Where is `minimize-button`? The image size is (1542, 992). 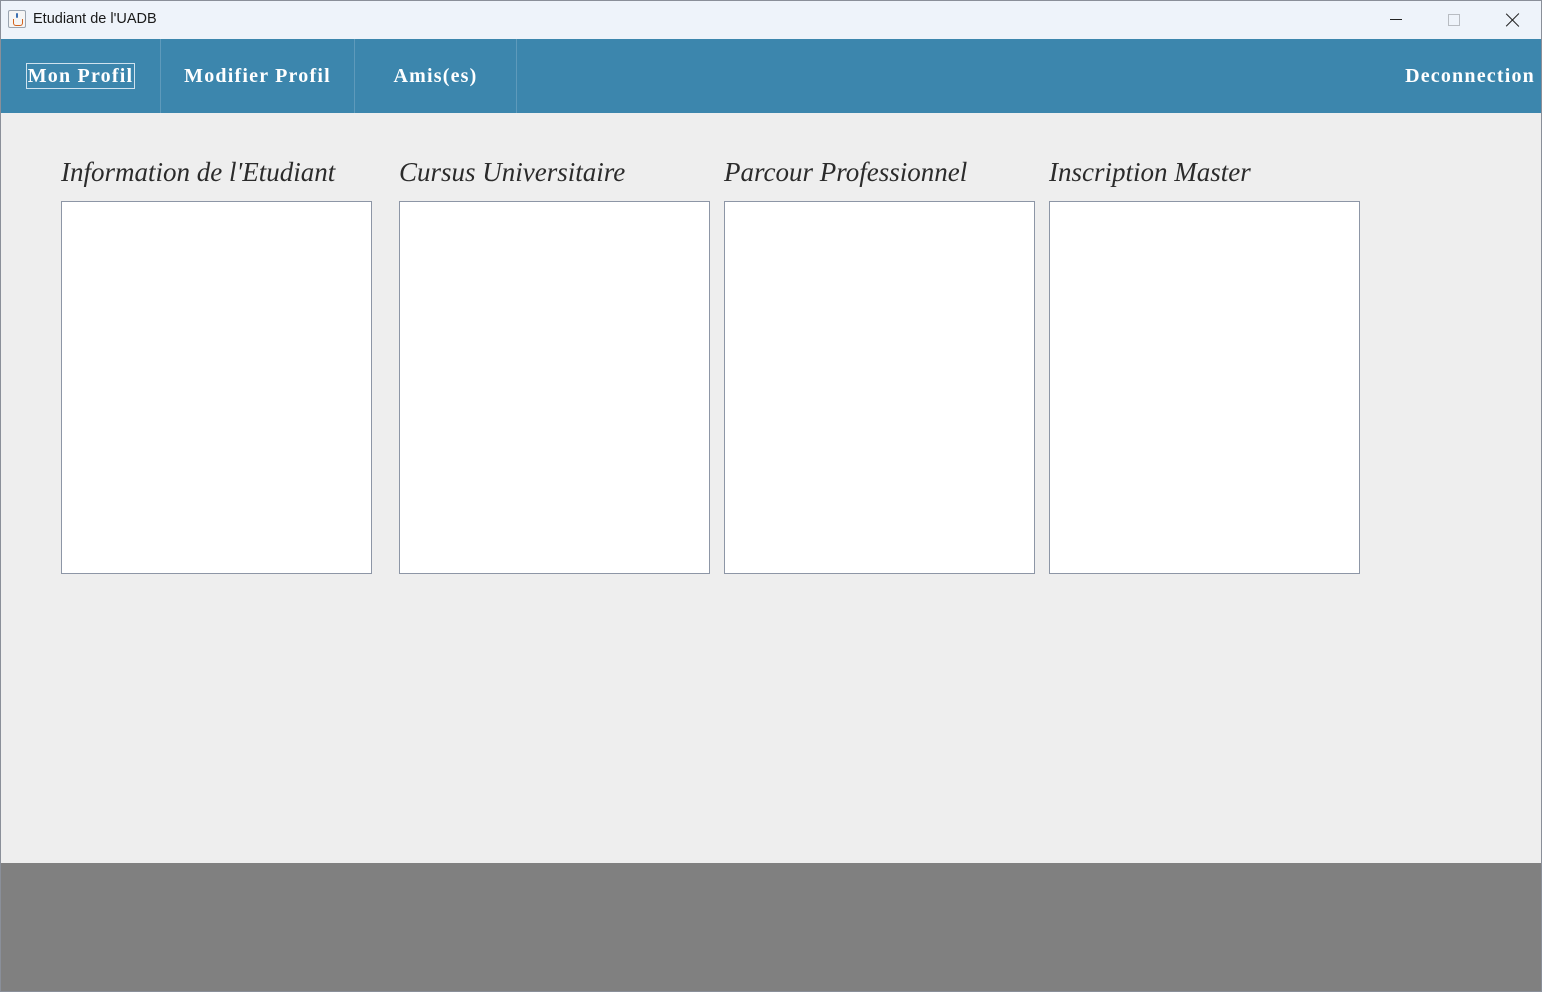
minimize-button is located at coordinates (1396, 20).